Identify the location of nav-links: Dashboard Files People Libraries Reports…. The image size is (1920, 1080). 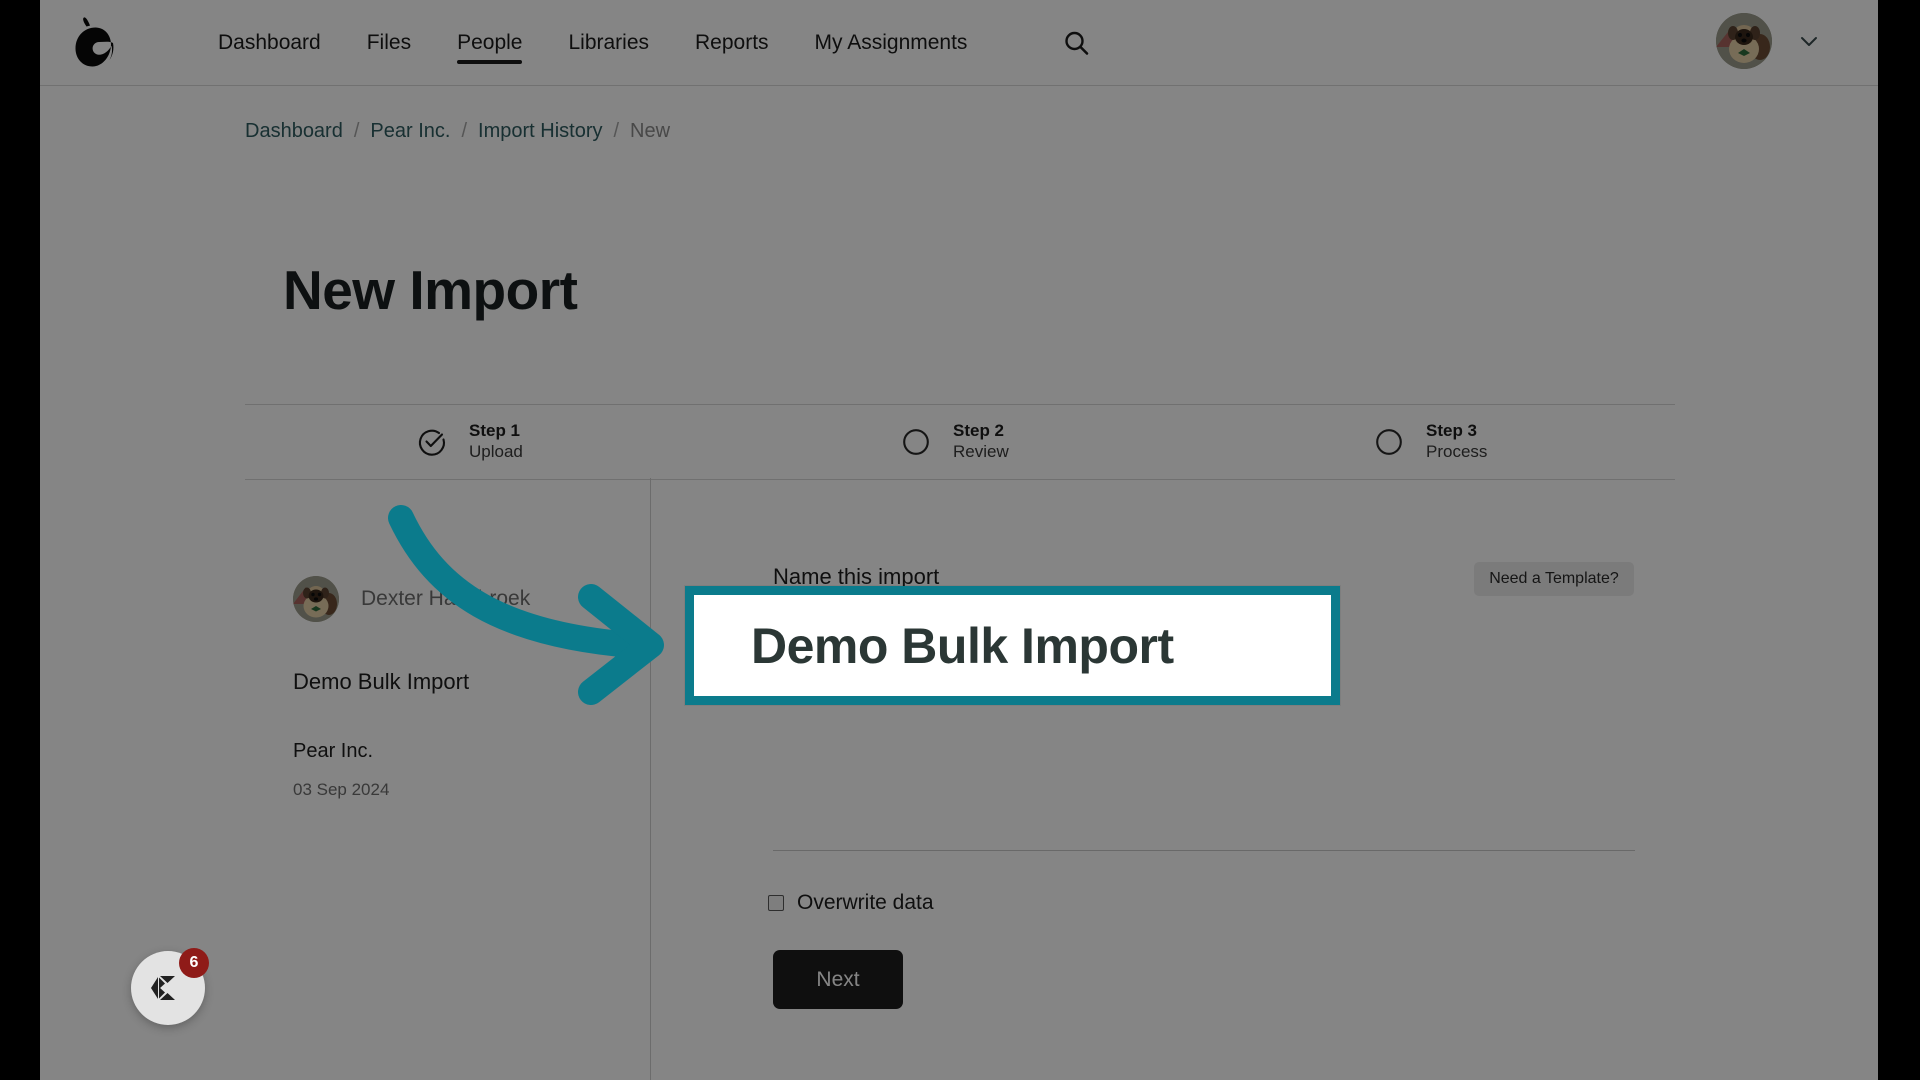
(592, 43).